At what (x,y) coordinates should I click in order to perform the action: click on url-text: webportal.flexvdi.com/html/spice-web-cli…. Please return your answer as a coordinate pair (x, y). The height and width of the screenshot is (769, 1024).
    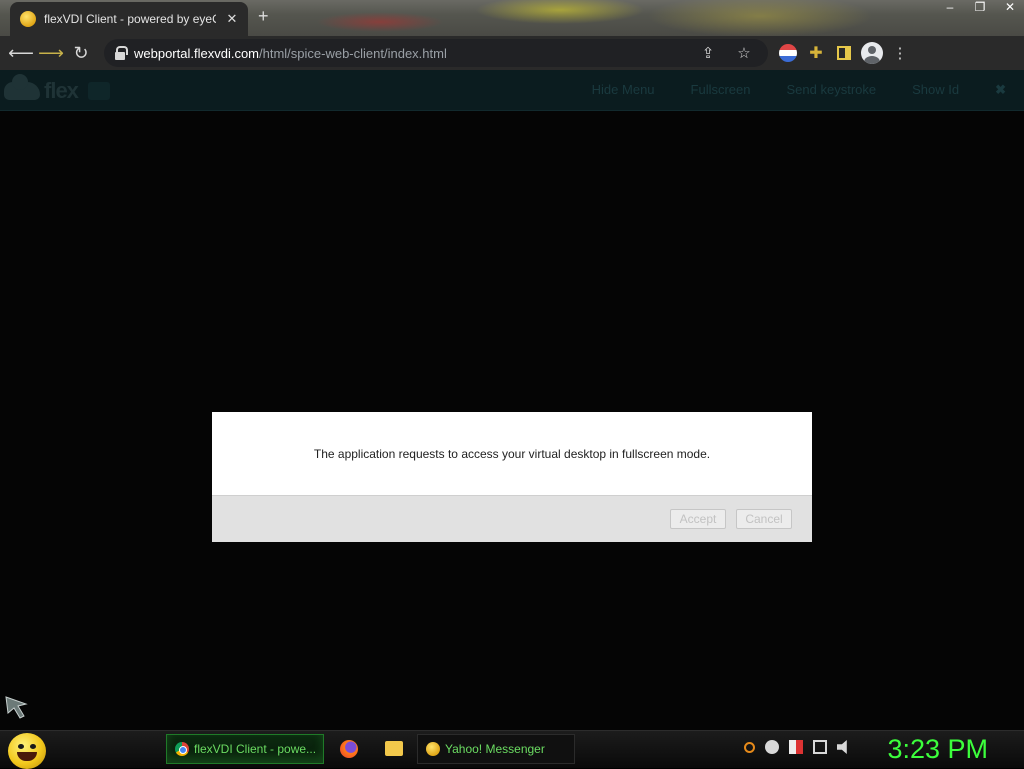
    Looking at the image, I should click on (410, 53).